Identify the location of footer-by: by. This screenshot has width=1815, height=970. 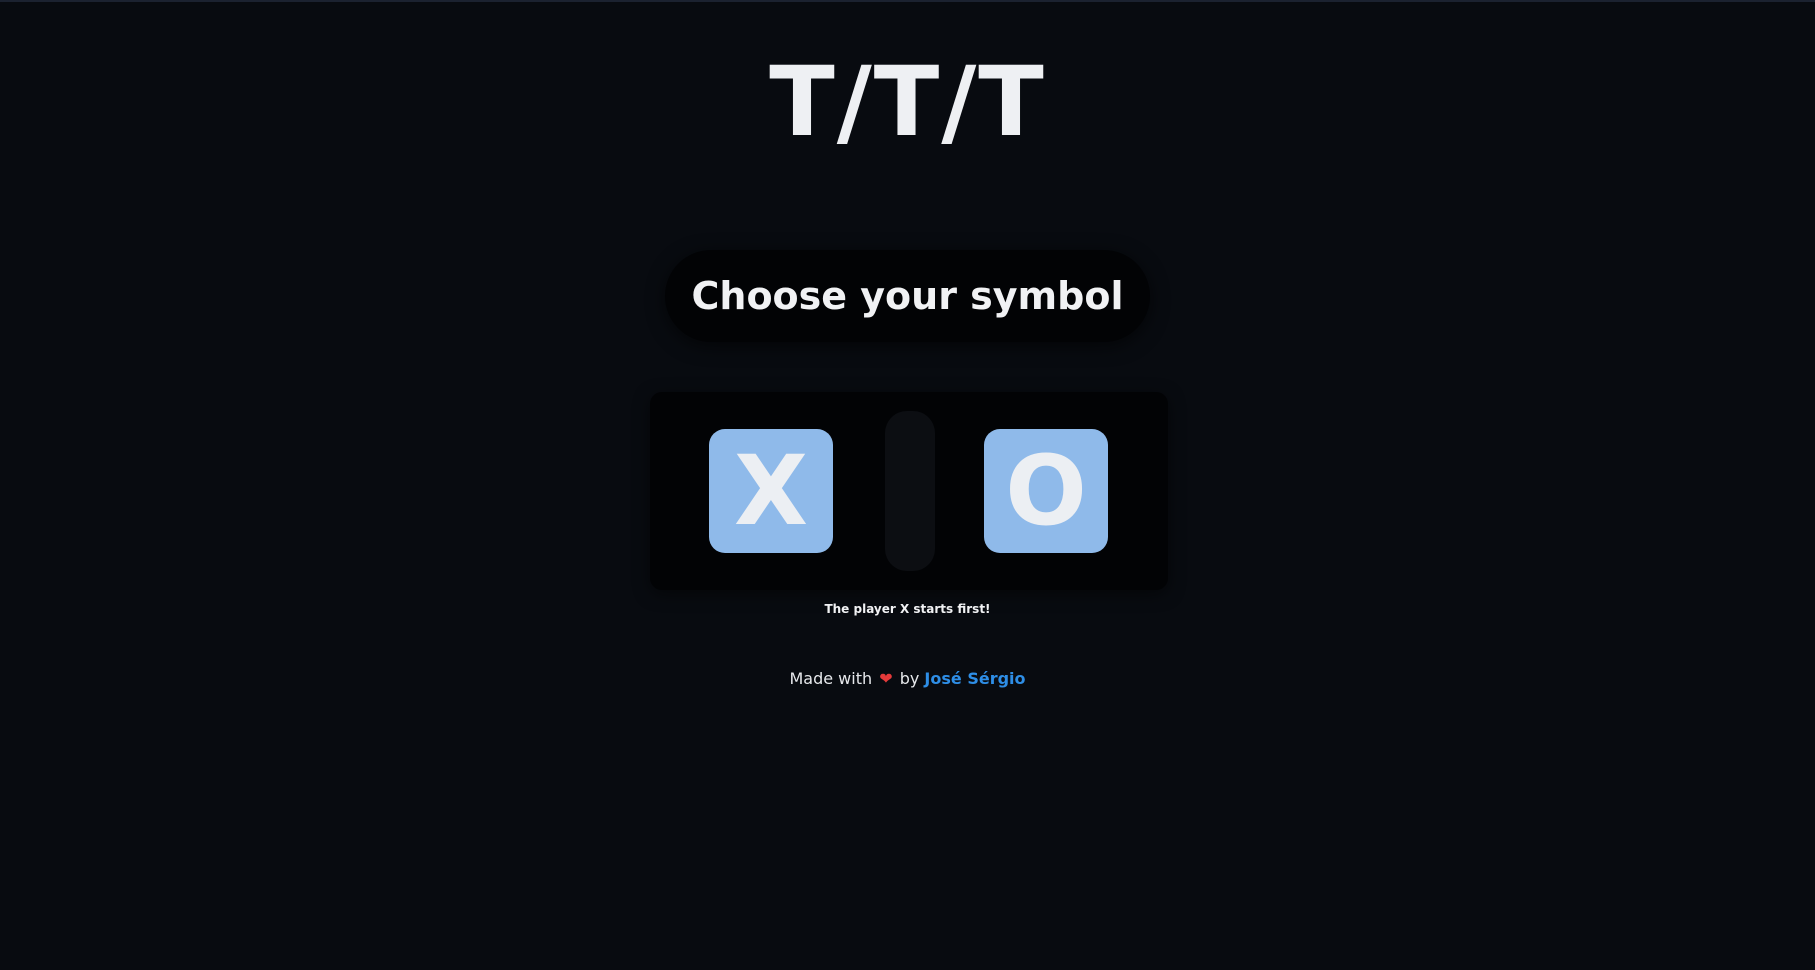
(909, 678).